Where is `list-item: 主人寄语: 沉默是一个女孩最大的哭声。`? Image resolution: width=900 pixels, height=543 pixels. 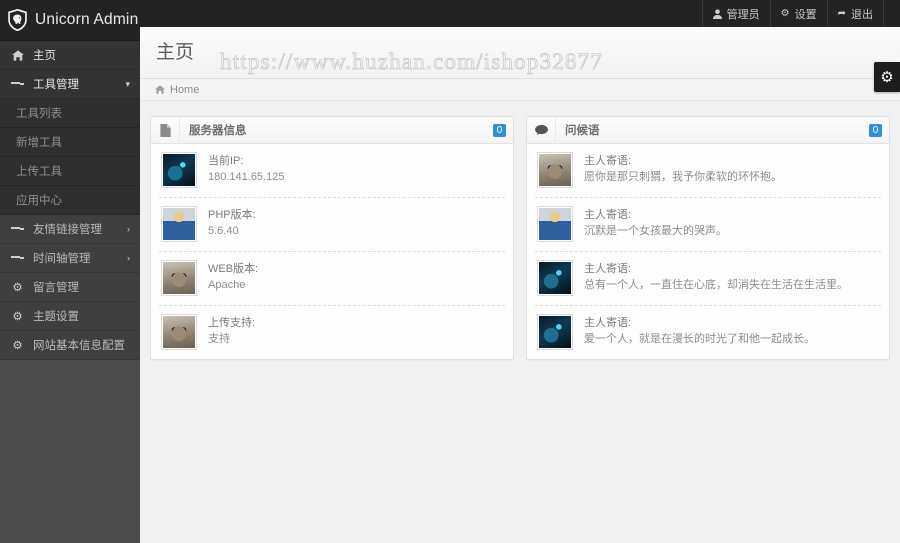 list-item: 主人寄语: 沉默是一个女孩最大的哭声。 is located at coordinates (708, 225).